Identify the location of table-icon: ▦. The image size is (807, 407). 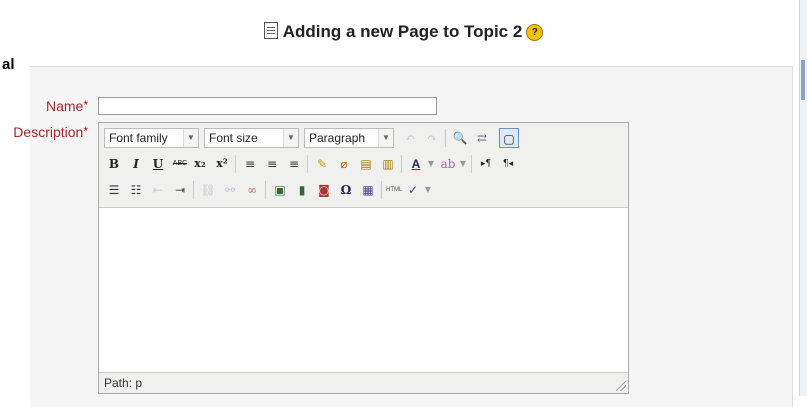
(368, 190).